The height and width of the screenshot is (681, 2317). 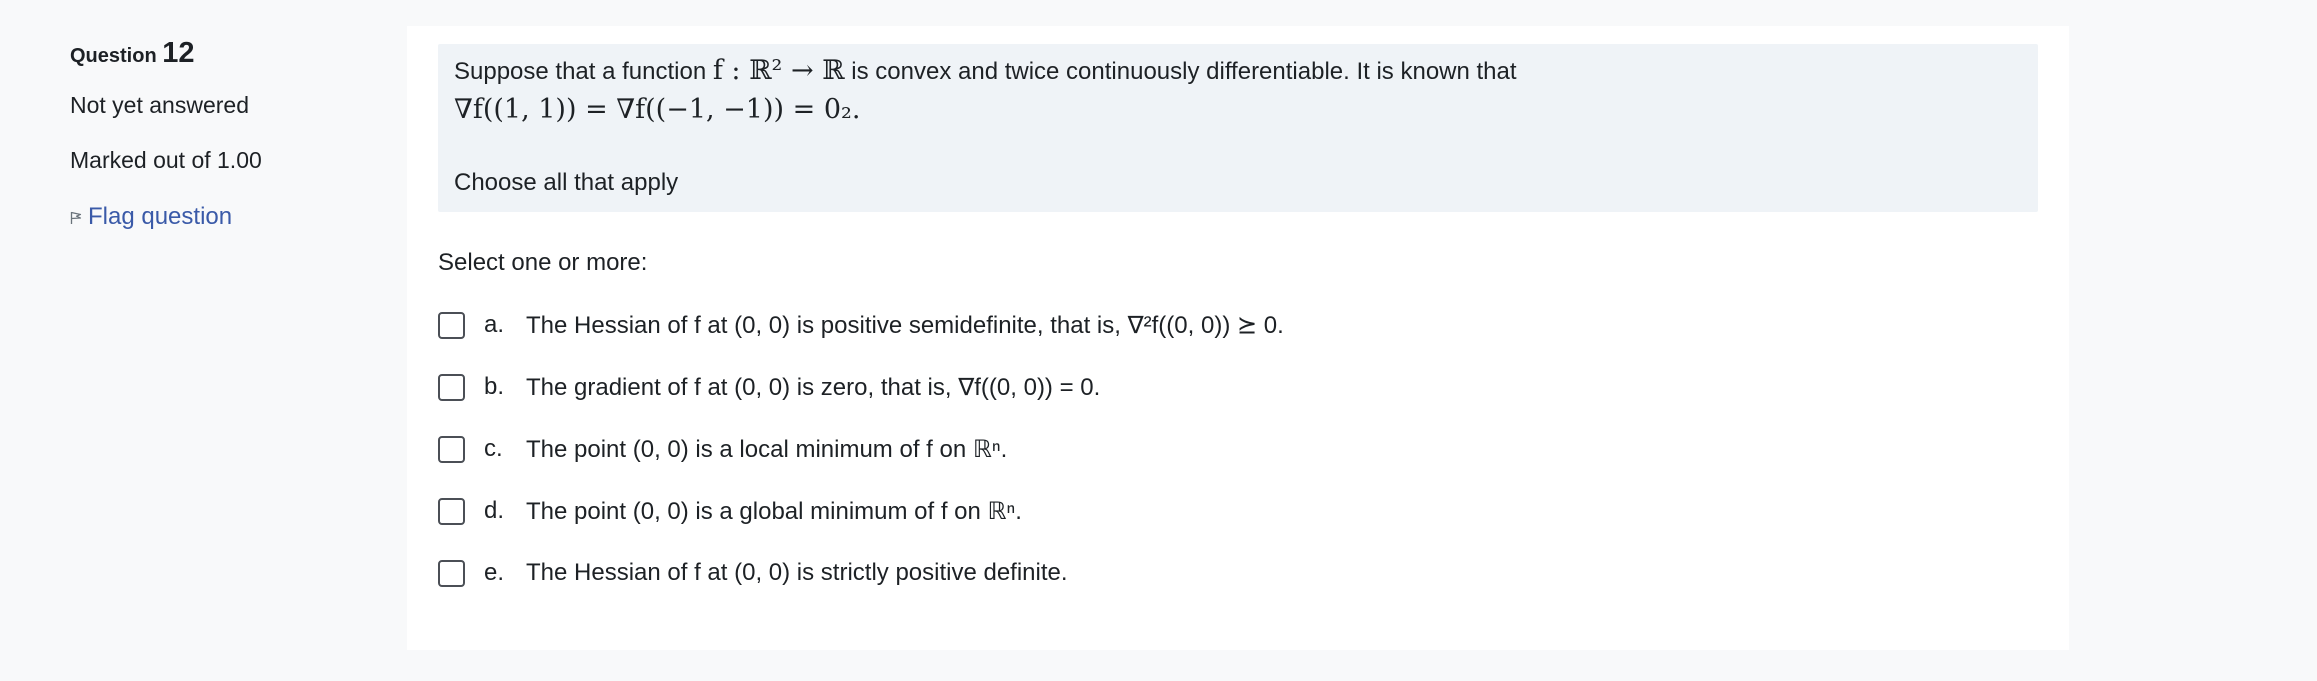 What do you see at coordinates (76, 216) in the screenshot?
I see `flag-icon` at bounding box center [76, 216].